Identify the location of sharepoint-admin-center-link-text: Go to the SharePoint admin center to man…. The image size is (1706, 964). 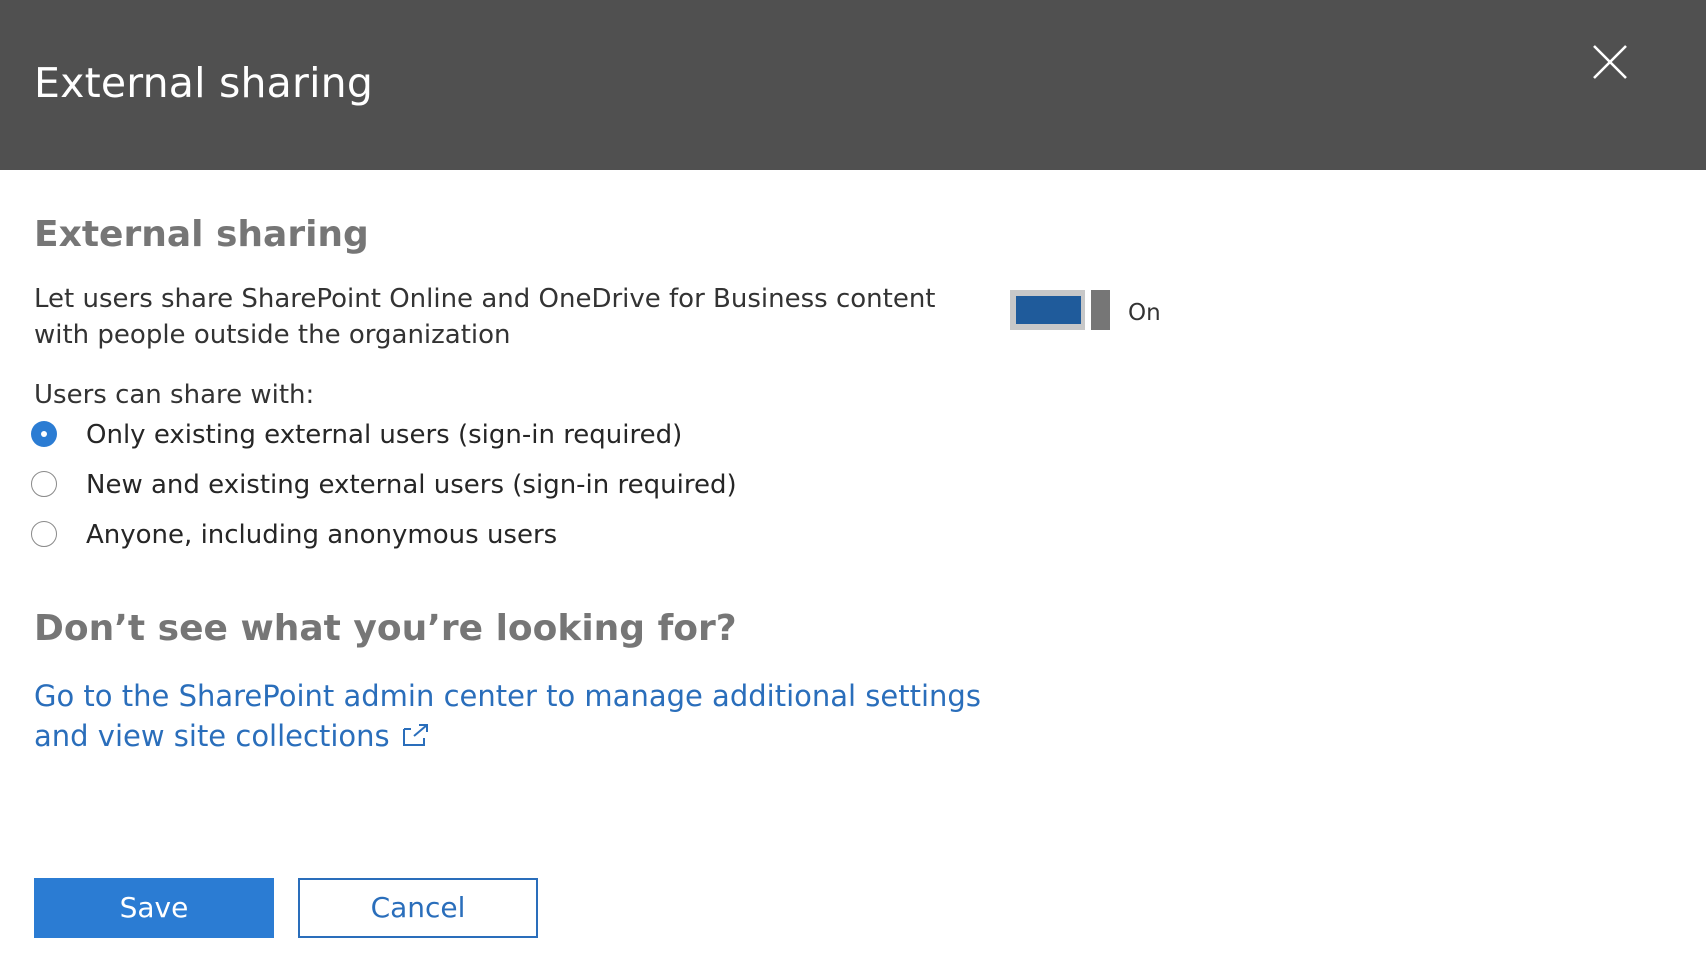
(507, 716).